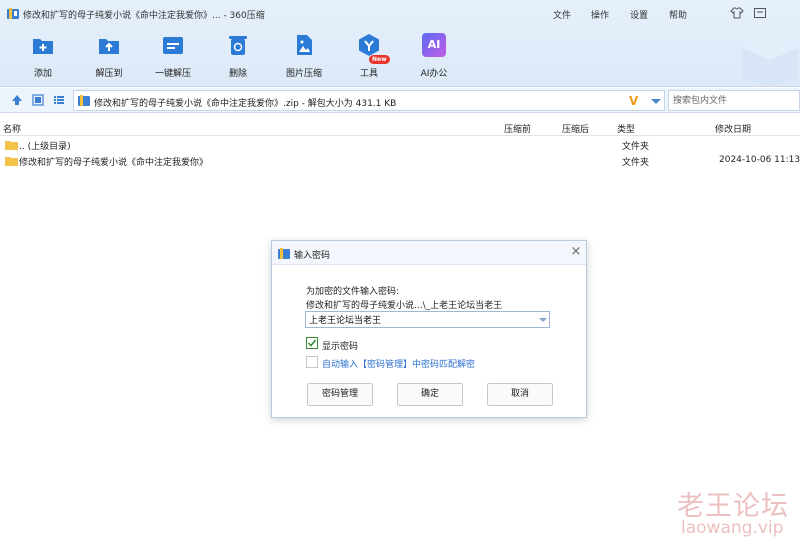  What do you see at coordinates (517, 128) in the screenshot?
I see `column-size-before: 压缩前` at bounding box center [517, 128].